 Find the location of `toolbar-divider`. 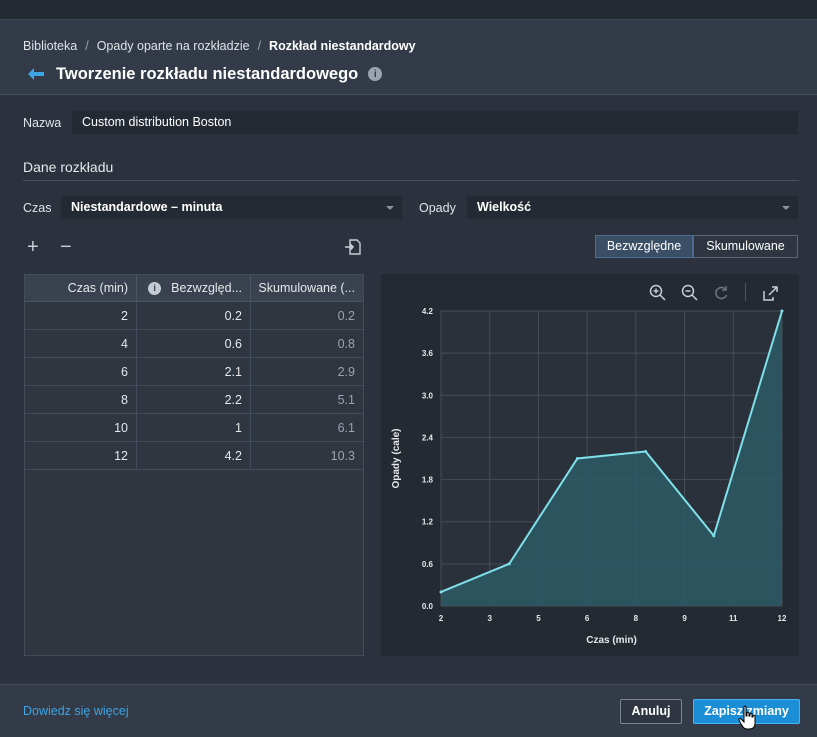

toolbar-divider is located at coordinates (745, 292).